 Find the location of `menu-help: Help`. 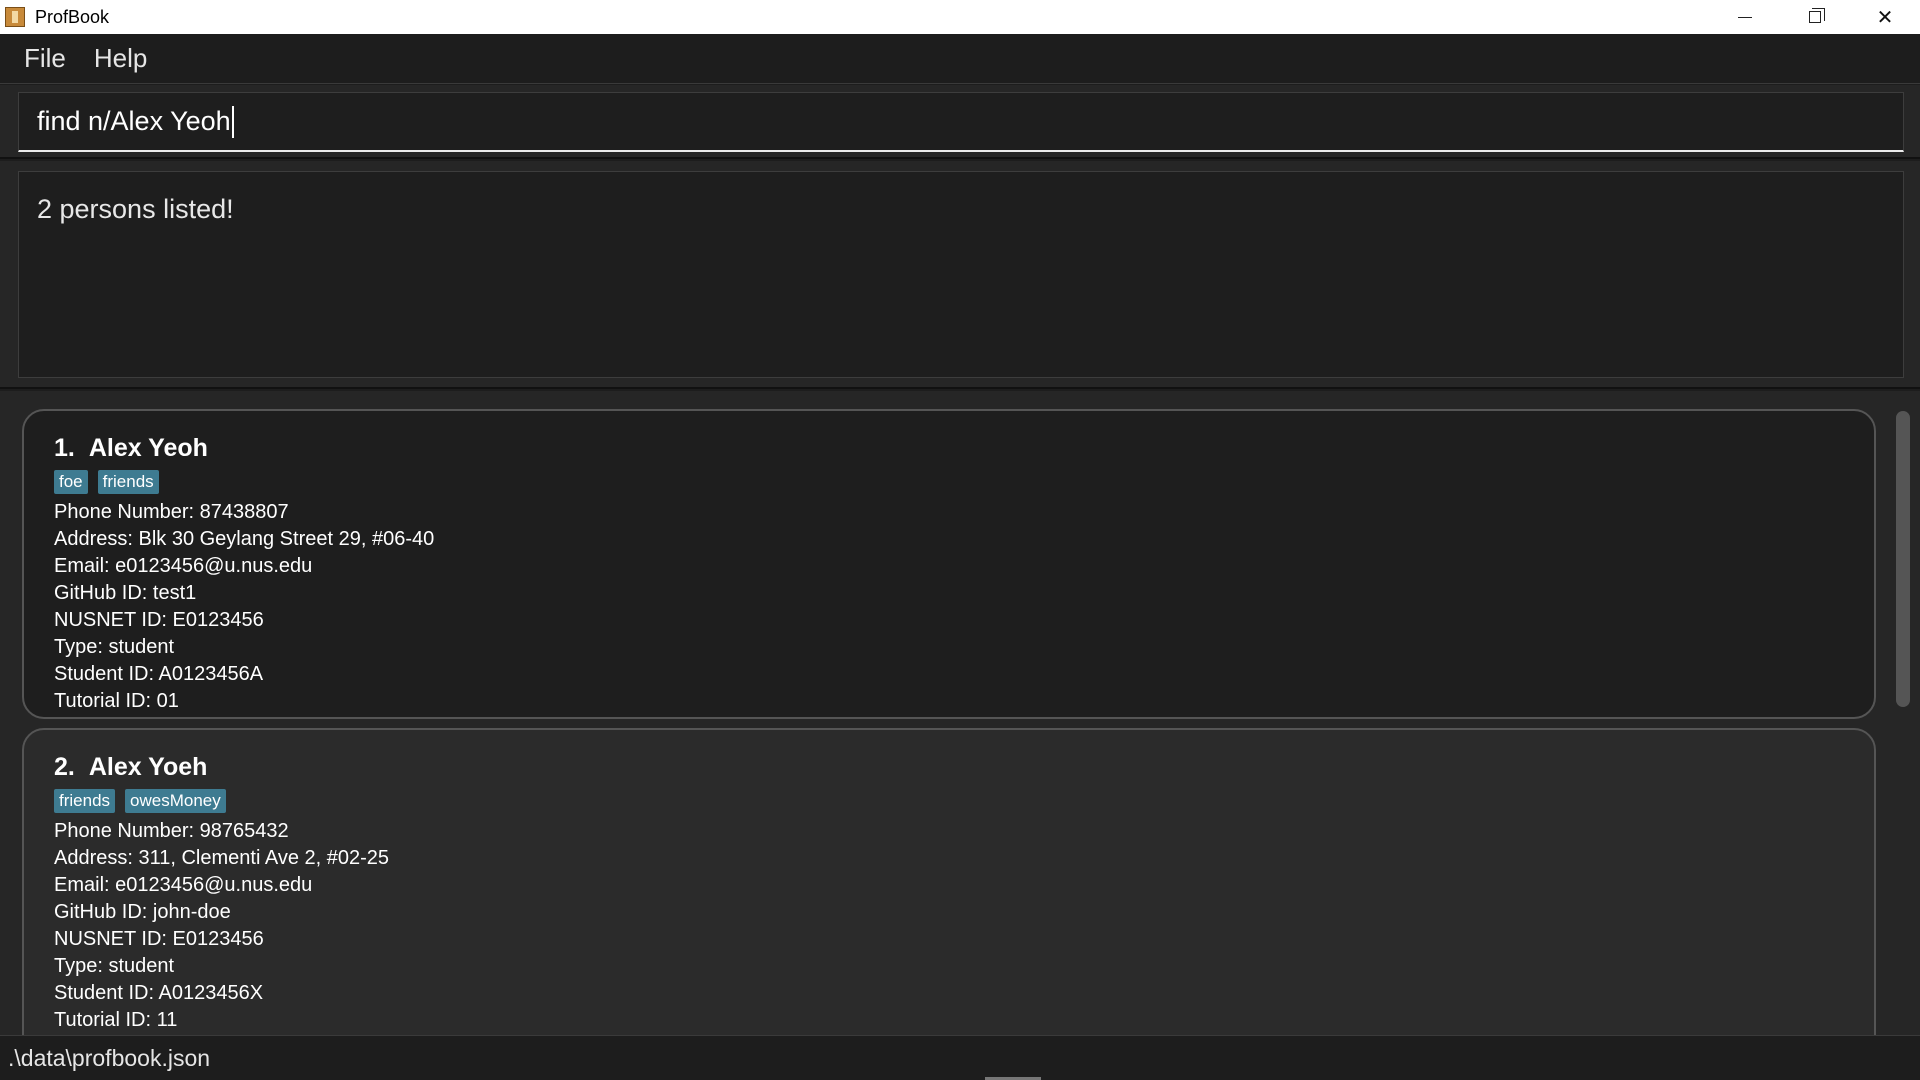

menu-help: Help is located at coordinates (120, 58).